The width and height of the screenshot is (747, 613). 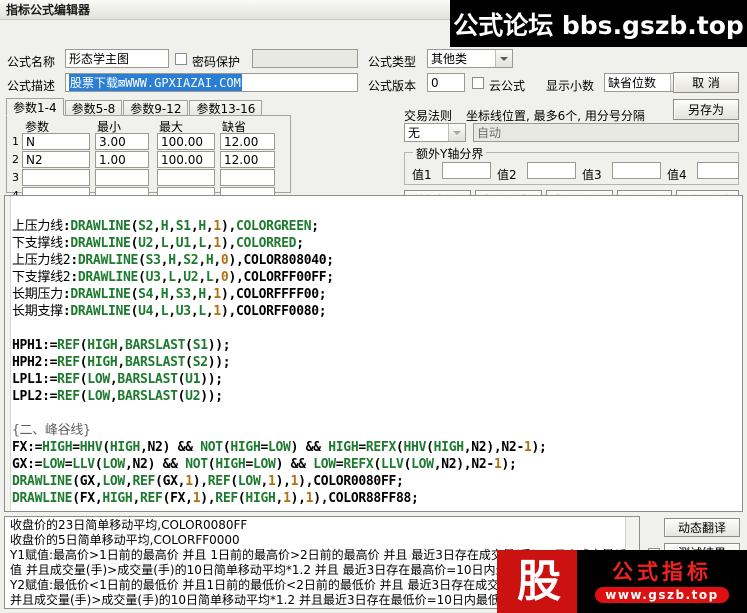 What do you see at coordinates (632, 83) in the screenshot?
I see `decimals-value: 缺省位数` at bounding box center [632, 83].